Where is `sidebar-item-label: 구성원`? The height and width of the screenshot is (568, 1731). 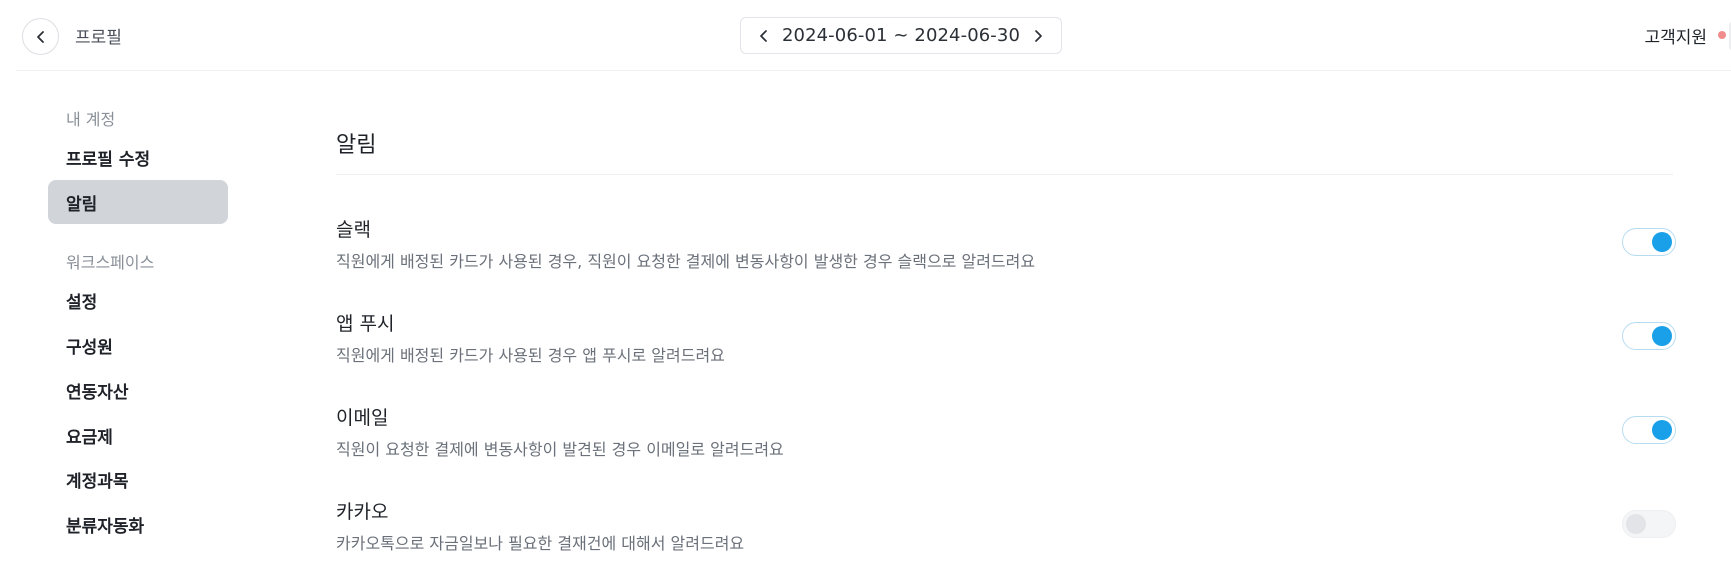
sidebar-item-label: 구성원 is located at coordinates (89, 347).